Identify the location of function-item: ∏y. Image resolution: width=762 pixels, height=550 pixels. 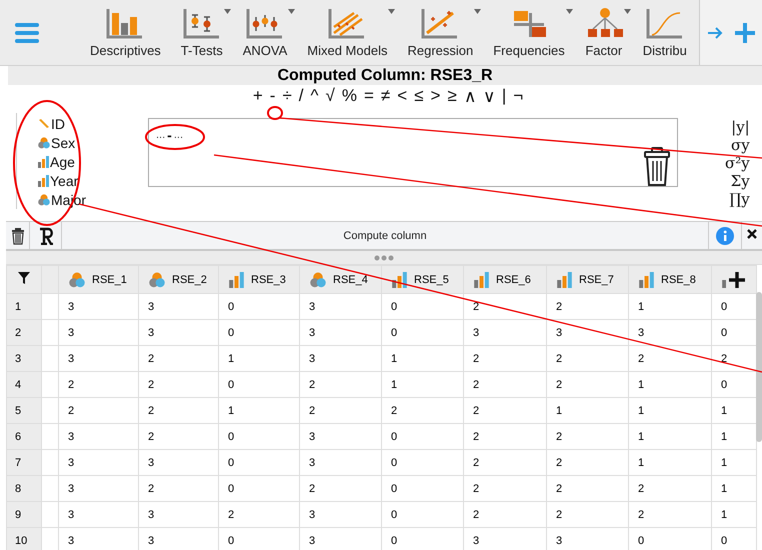
(737, 199).